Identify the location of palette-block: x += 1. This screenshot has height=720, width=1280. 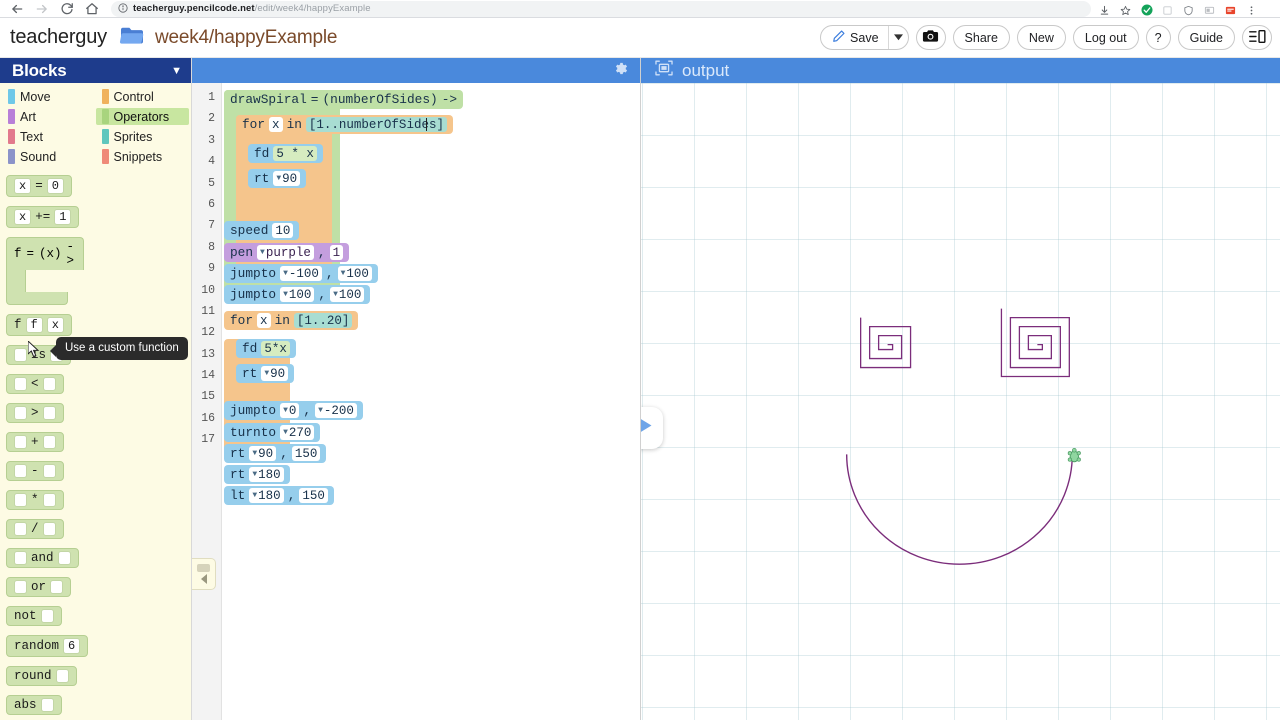
(43, 217).